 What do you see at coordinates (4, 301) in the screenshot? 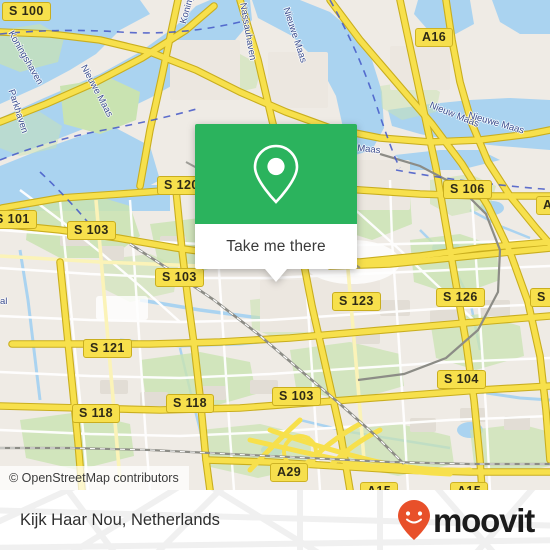
I see `map-place-label: al` at bounding box center [4, 301].